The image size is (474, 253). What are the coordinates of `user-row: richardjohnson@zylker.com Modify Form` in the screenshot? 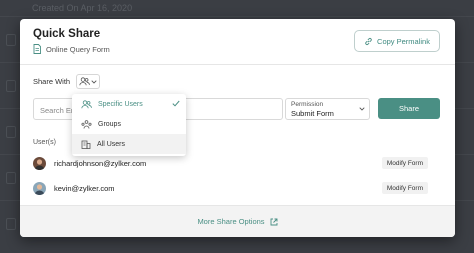 It's located at (230, 163).